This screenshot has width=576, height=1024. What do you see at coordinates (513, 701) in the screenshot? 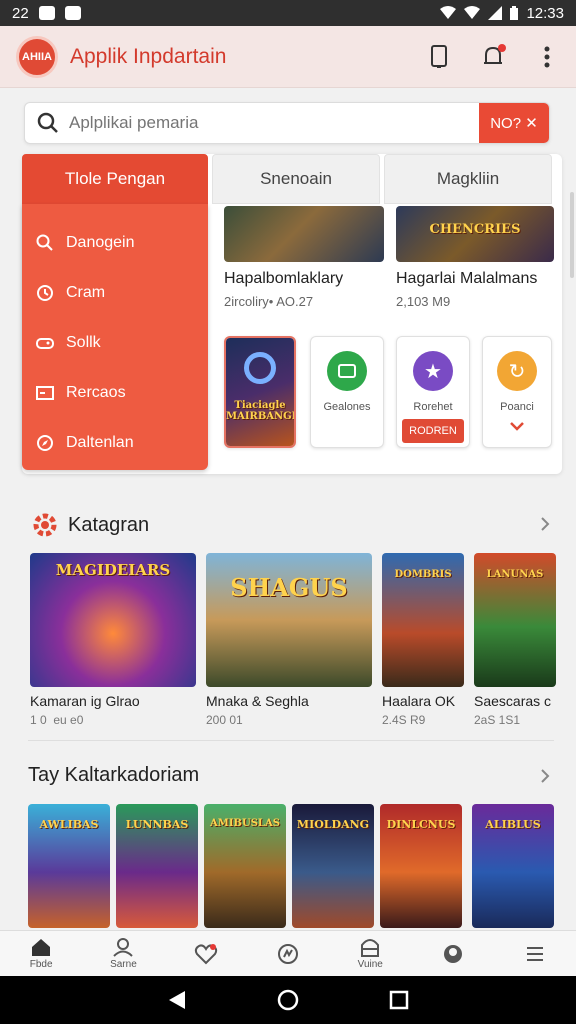
I see `game-title: Saescaras c` at bounding box center [513, 701].